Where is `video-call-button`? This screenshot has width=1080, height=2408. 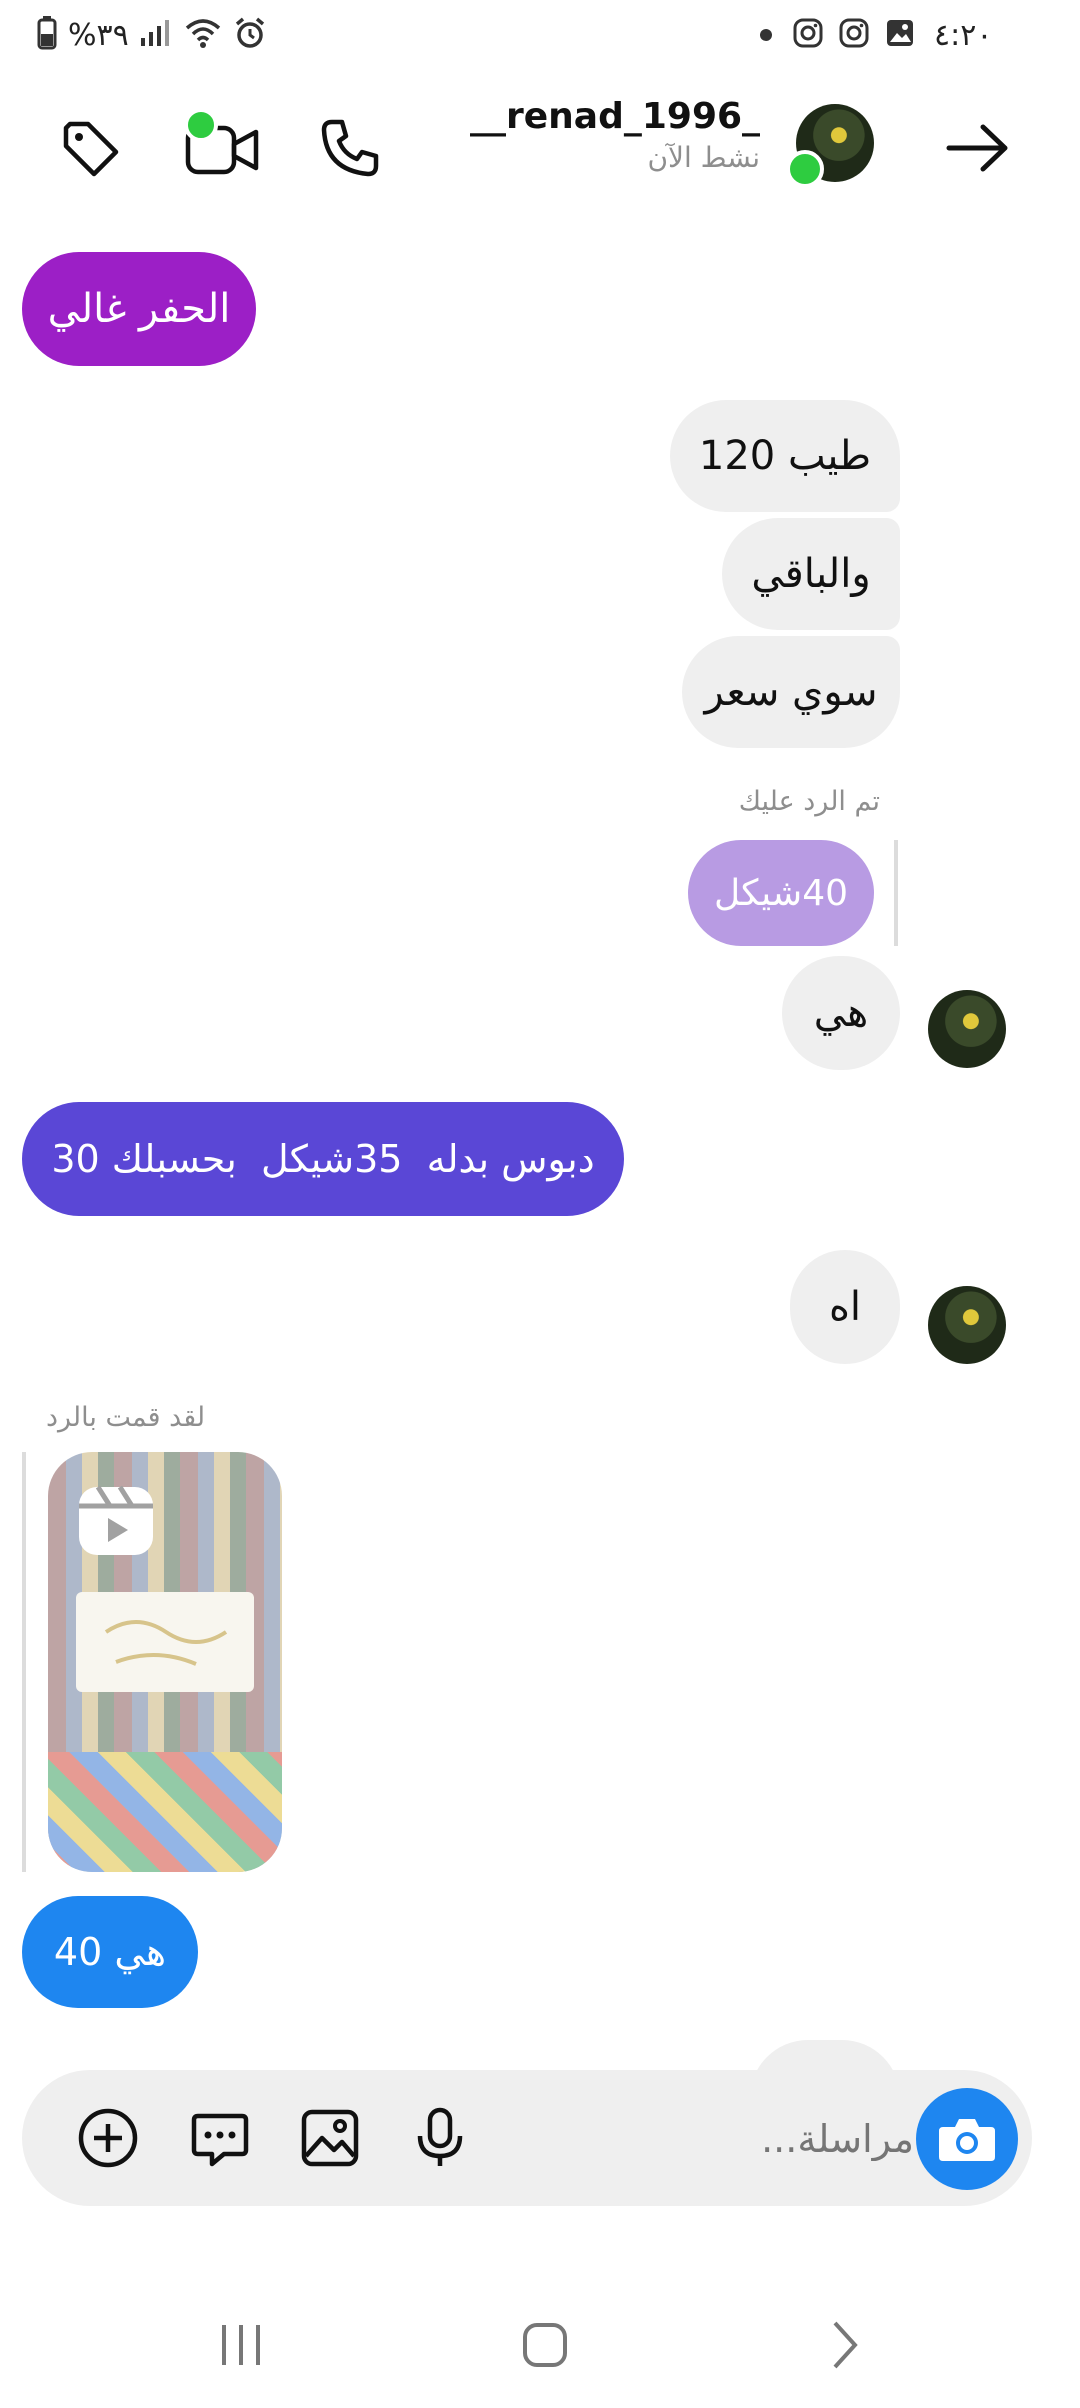
video-call-button is located at coordinates (223, 148).